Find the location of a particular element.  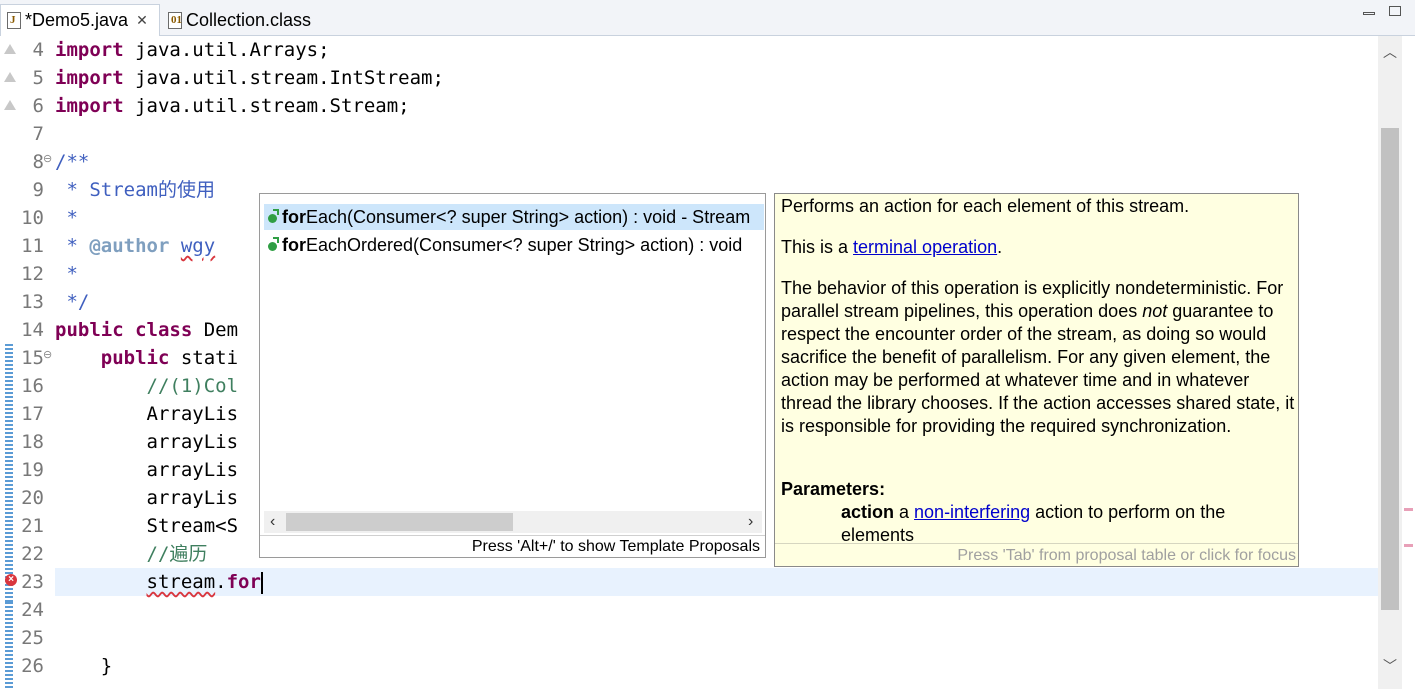

text-cursor is located at coordinates (261, 582).